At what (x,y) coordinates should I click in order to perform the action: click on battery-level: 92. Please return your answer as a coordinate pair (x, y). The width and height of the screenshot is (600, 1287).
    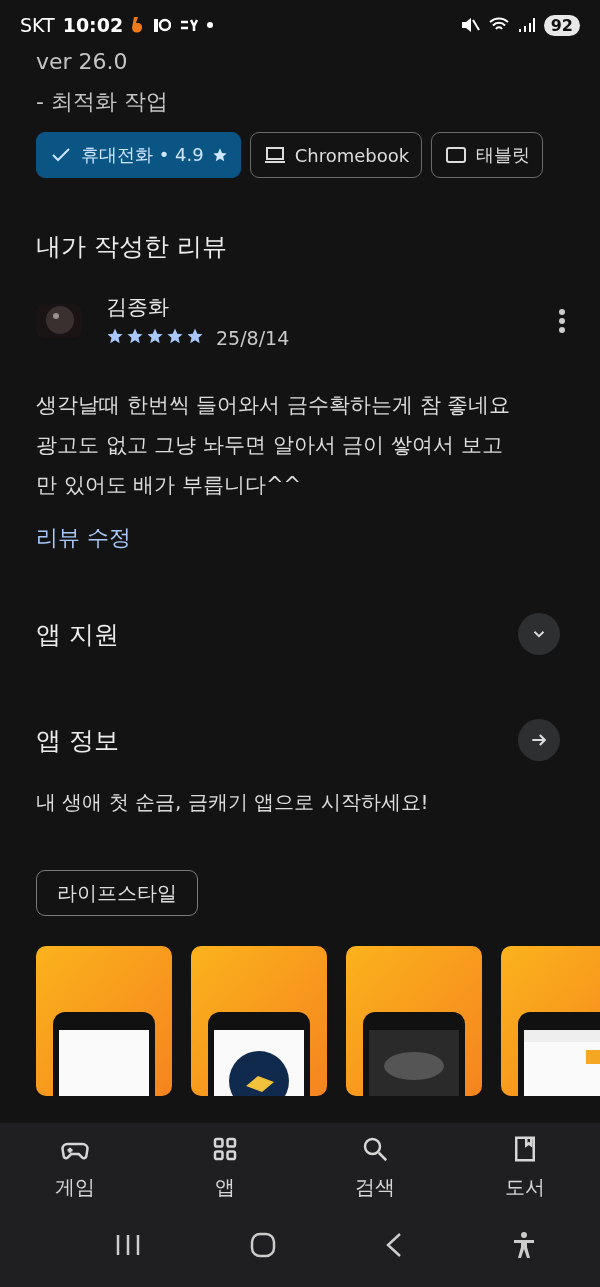
    Looking at the image, I should click on (561, 25).